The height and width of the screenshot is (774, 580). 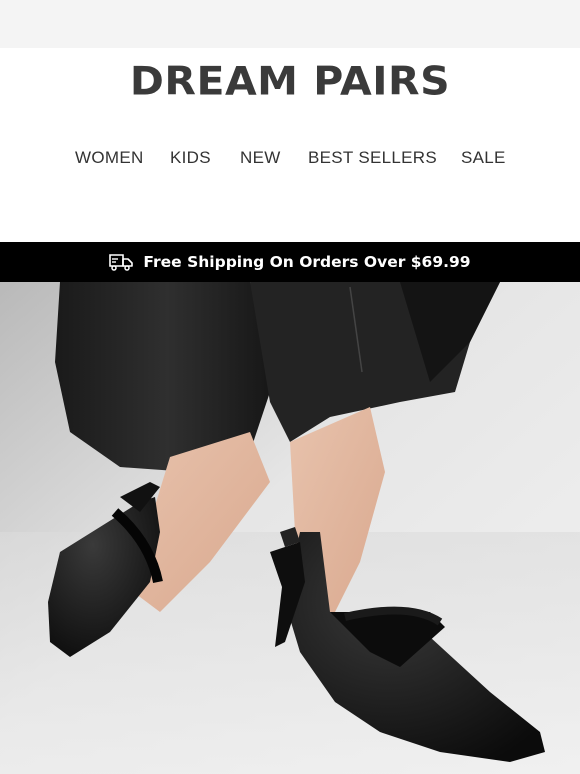 I want to click on top-preheader-strip, so click(x=290, y=24).